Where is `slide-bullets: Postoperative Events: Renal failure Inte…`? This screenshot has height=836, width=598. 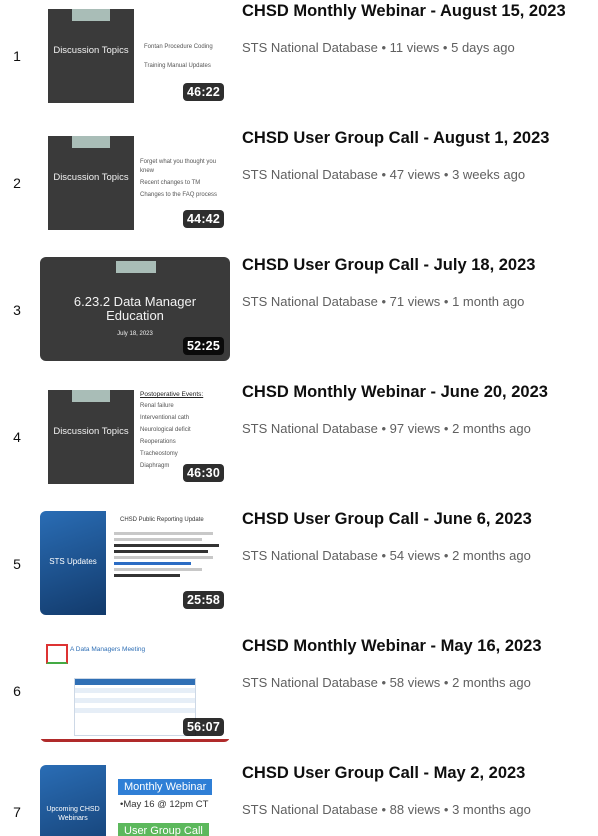
slide-bullets: Postoperative Events: Renal failure Inte… is located at coordinates (172, 430).